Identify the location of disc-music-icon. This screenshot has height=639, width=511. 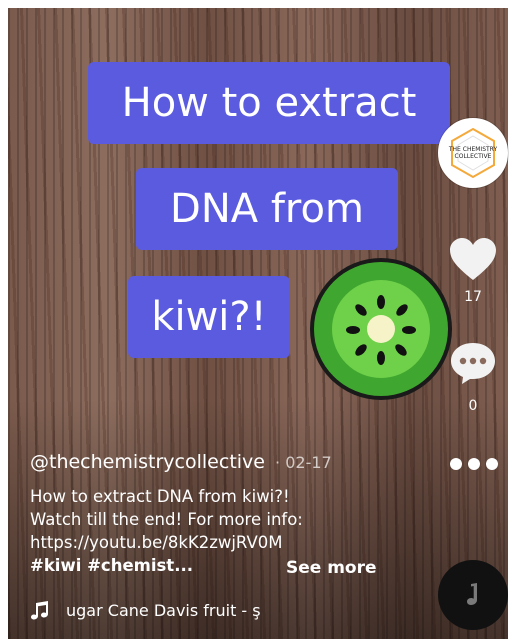
(472, 594).